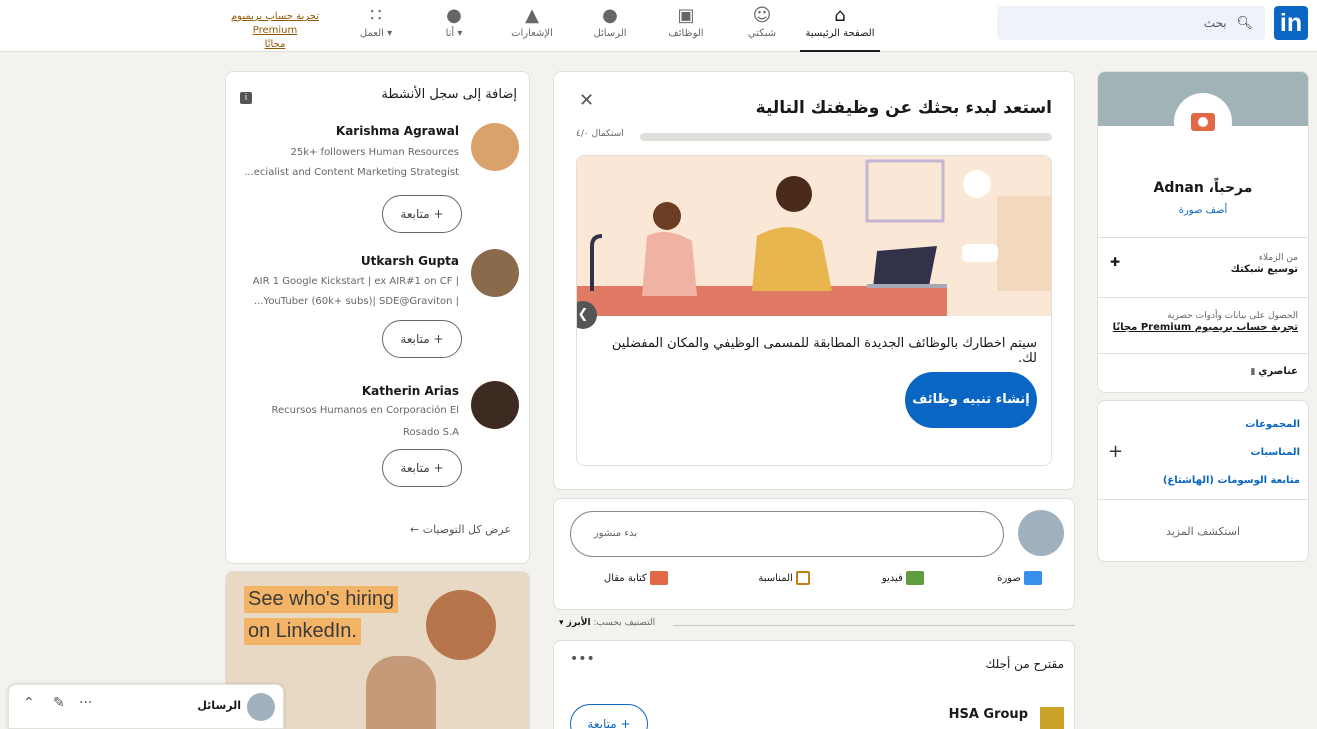  I want to click on nav-home: ⌂ الصفحة الرئيسية, so click(840, 26).